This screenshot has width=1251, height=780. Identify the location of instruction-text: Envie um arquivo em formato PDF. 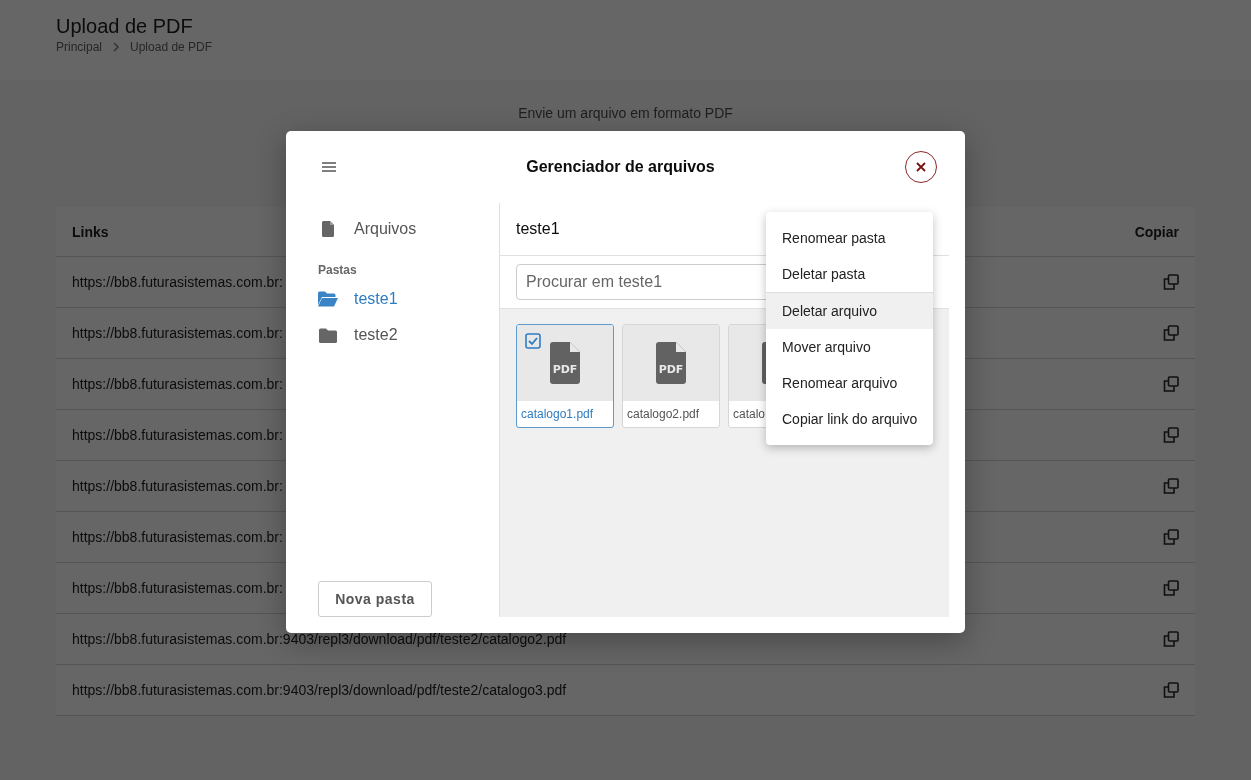
(625, 113).